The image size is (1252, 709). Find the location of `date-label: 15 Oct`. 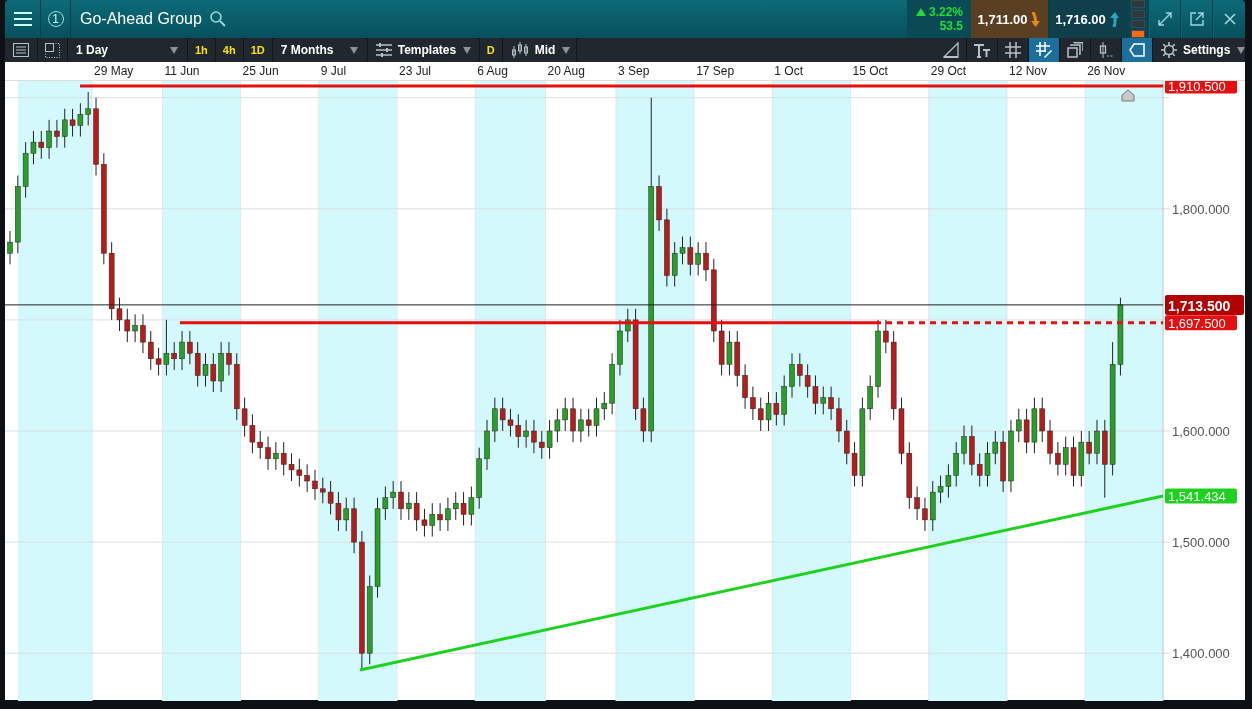

date-label: 15 Oct is located at coordinates (870, 71).